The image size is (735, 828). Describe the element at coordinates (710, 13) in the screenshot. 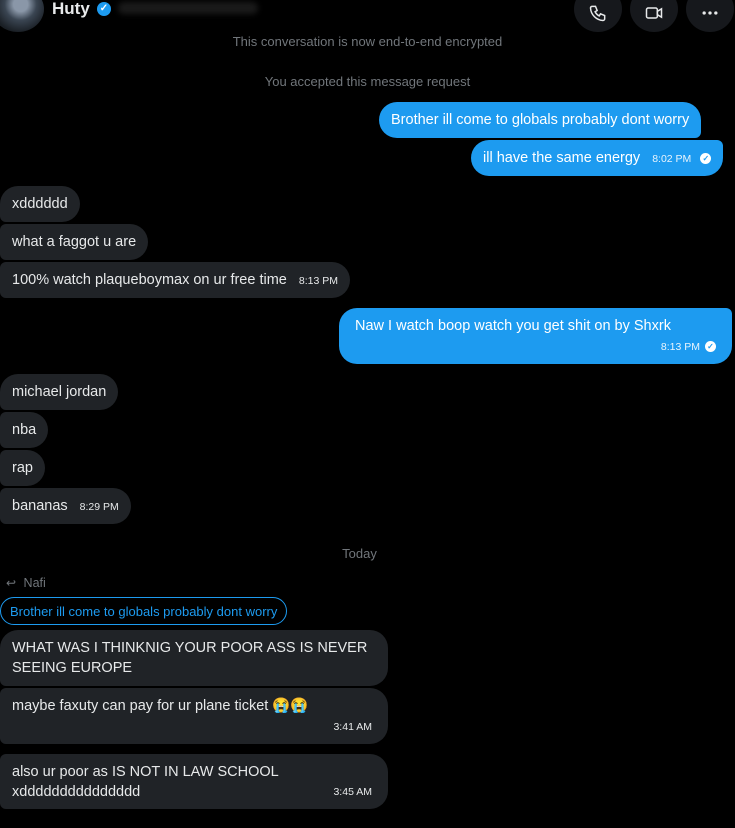

I see `more-icon` at that location.